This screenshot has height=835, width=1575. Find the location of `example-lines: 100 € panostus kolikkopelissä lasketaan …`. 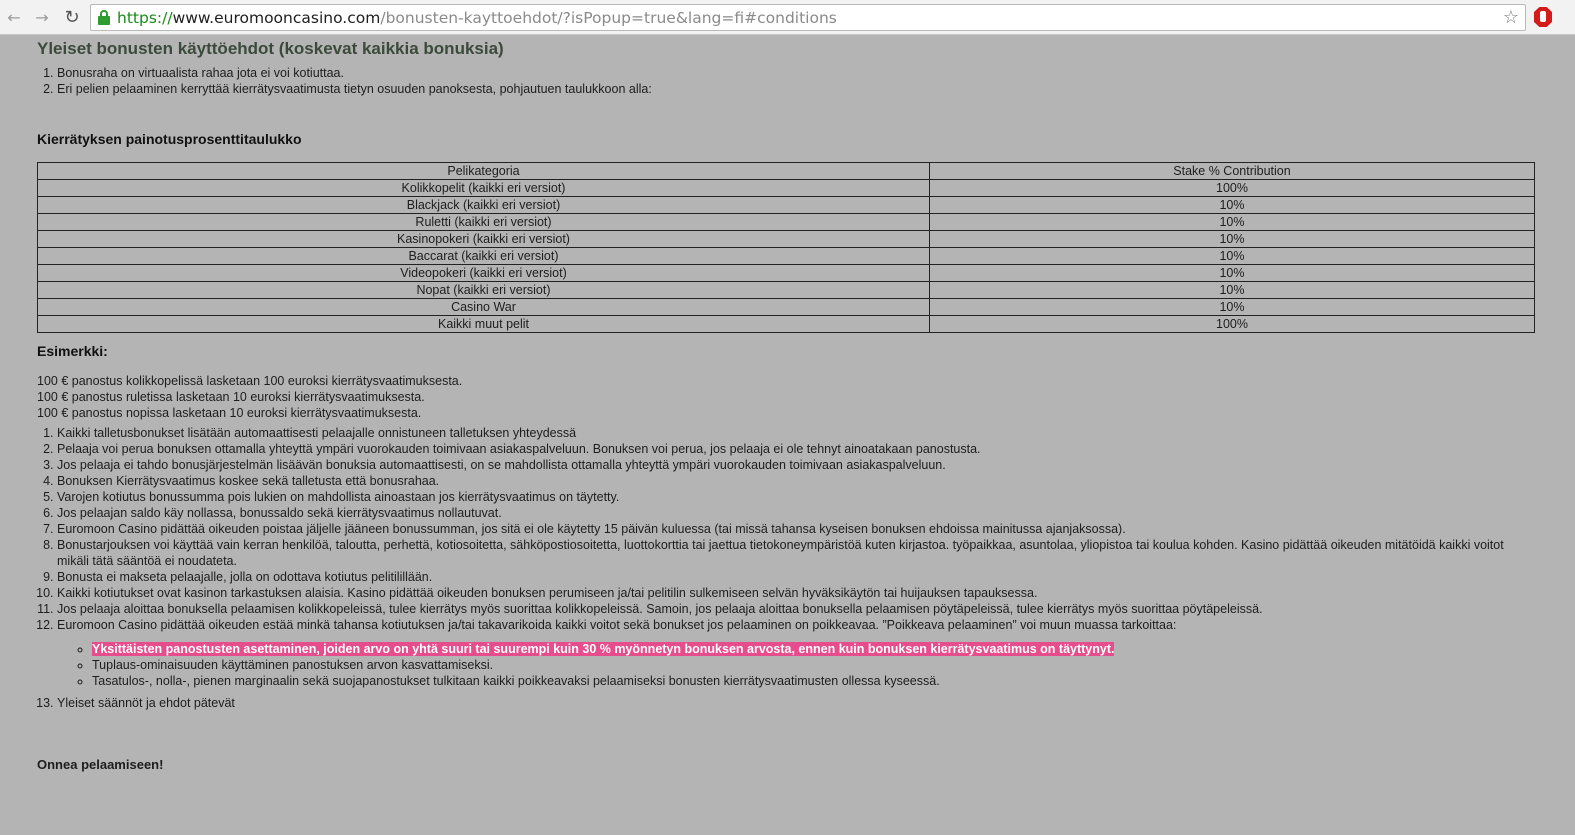

example-lines: 100 € panostus kolikkopelissä lasketaan … is located at coordinates (787, 397).